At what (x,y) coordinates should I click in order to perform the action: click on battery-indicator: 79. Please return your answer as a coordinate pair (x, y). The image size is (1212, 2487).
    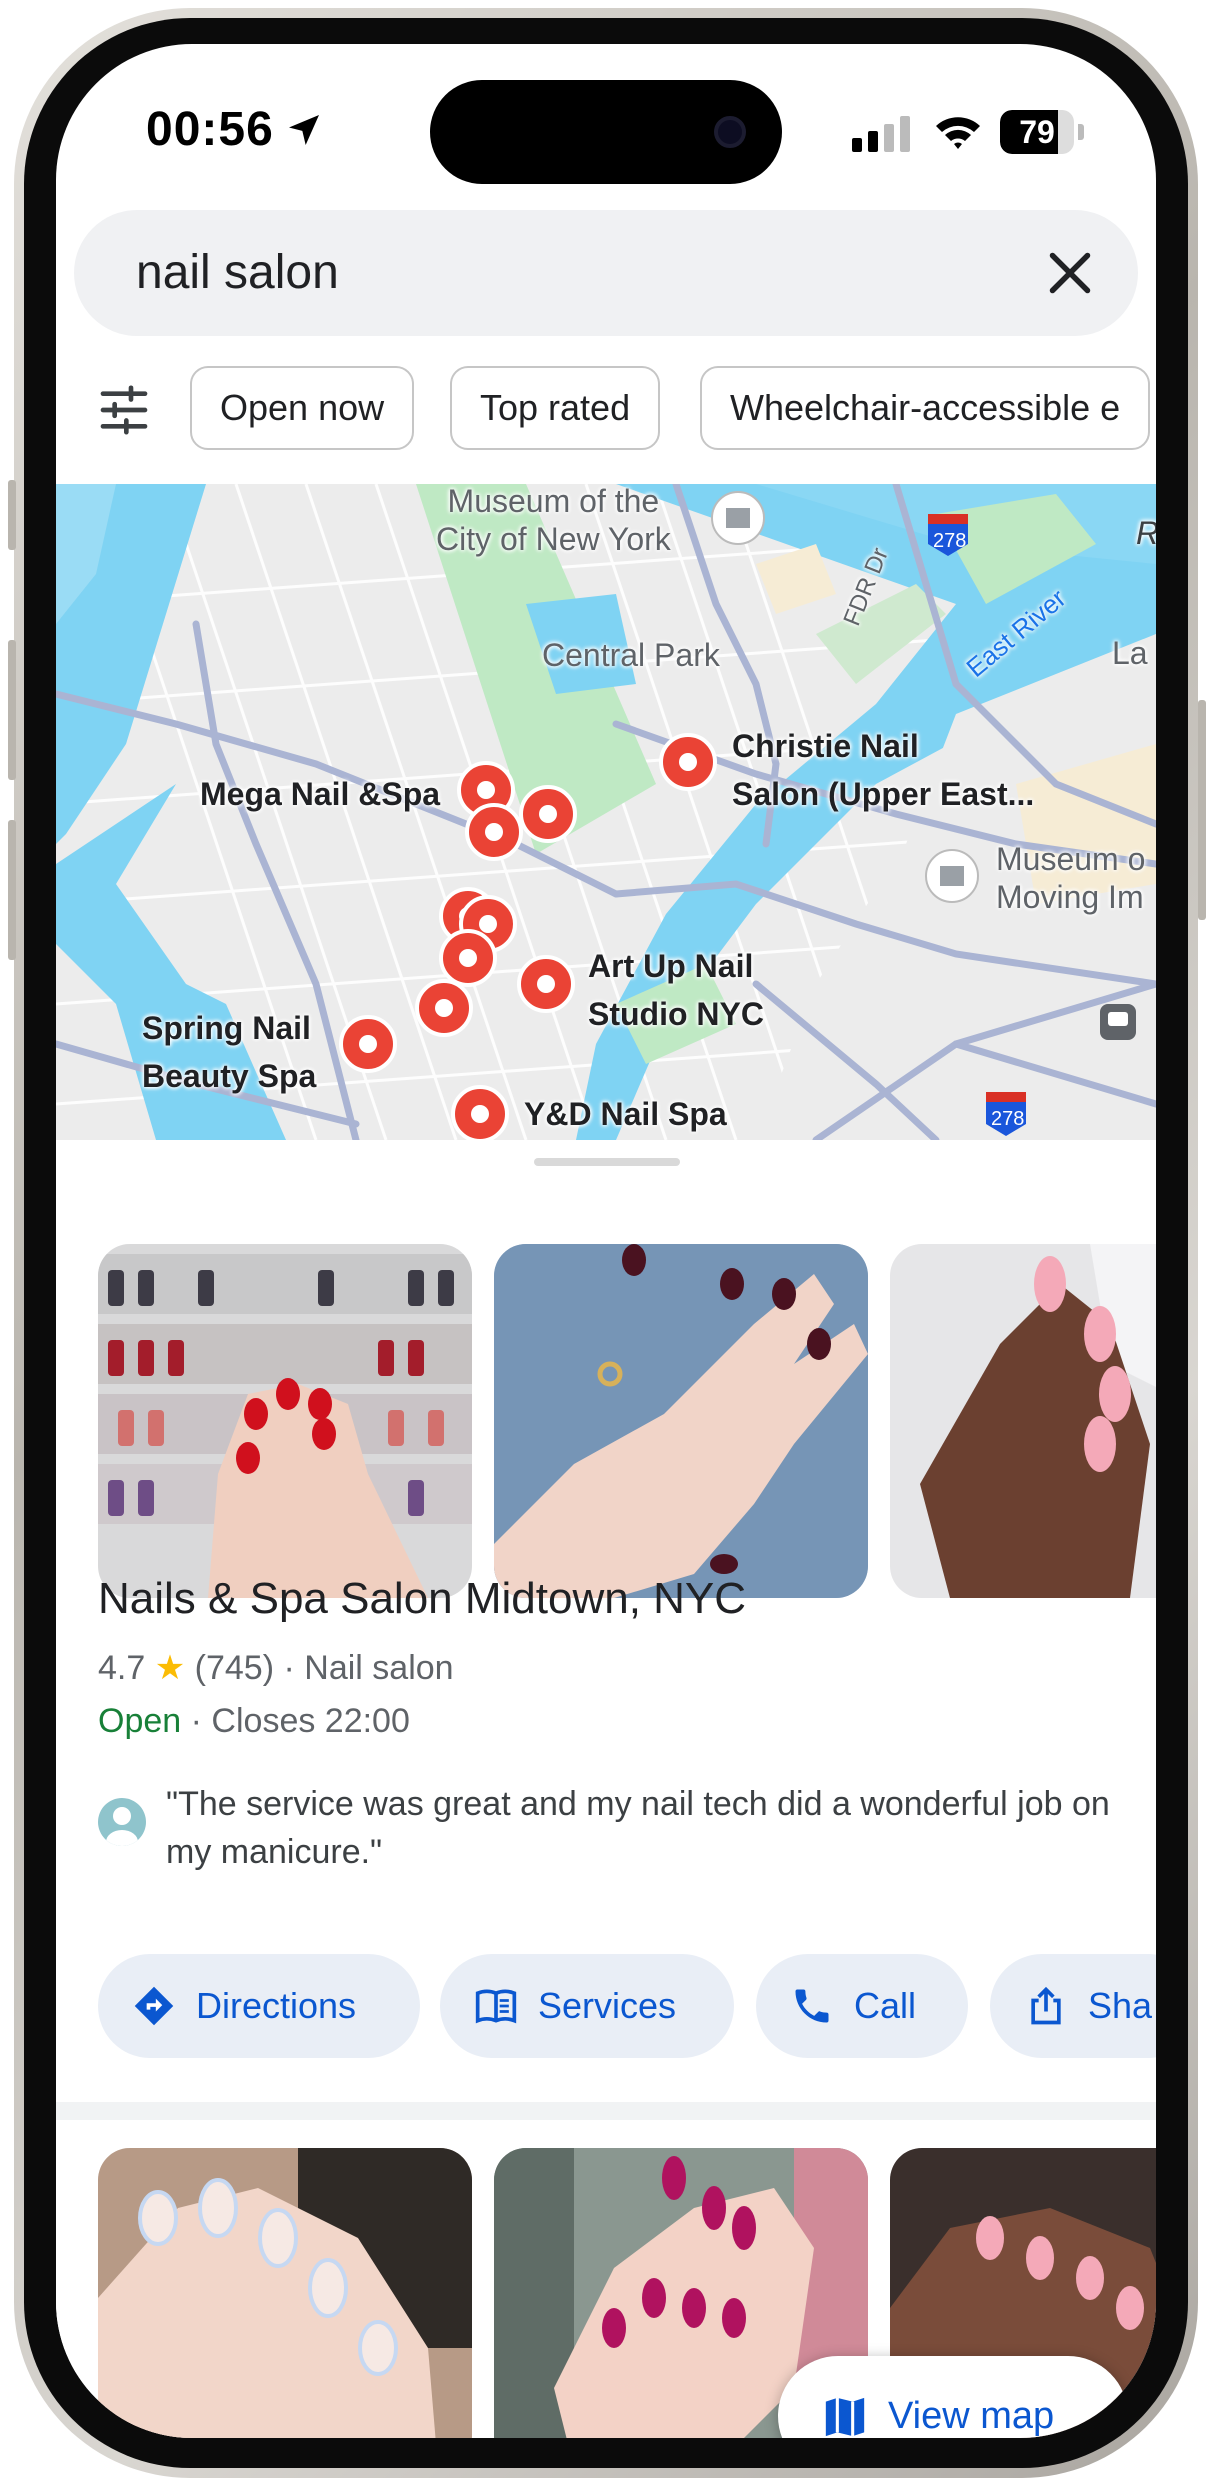
    Looking at the image, I should click on (1042, 132).